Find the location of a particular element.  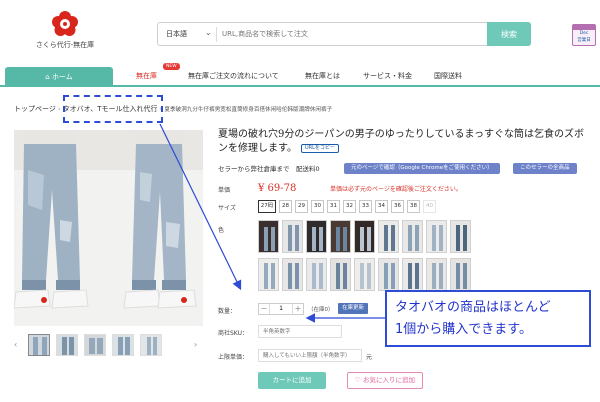

business-calendar-icon: Dec 営業日 is located at coordinates (584, 35).